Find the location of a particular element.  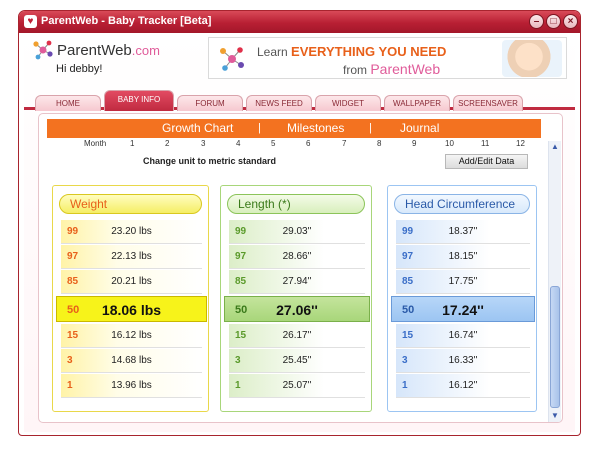

axis-tick: 9 is located at coordinates (414, 143).